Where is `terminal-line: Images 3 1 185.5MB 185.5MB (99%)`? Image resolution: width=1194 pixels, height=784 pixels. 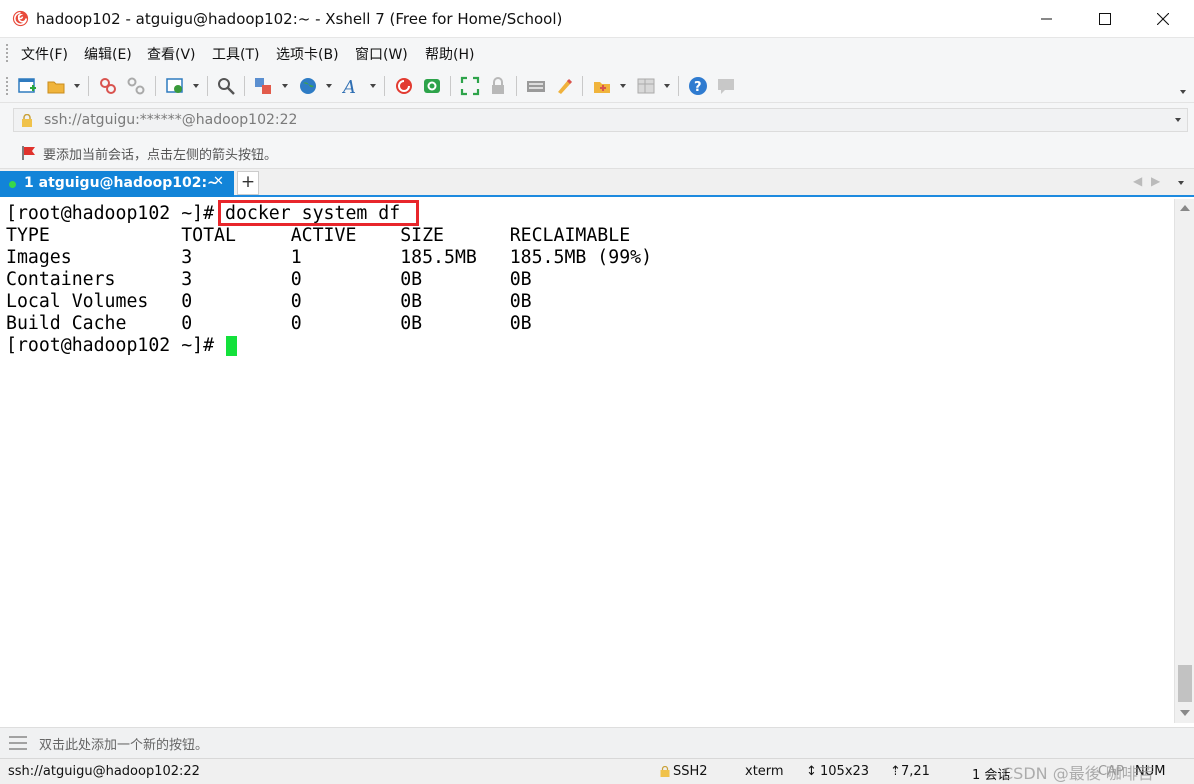 terminal-line: Images 3 1 185.5MB 185.5MB (99%) is located at coordinates (329, 257).